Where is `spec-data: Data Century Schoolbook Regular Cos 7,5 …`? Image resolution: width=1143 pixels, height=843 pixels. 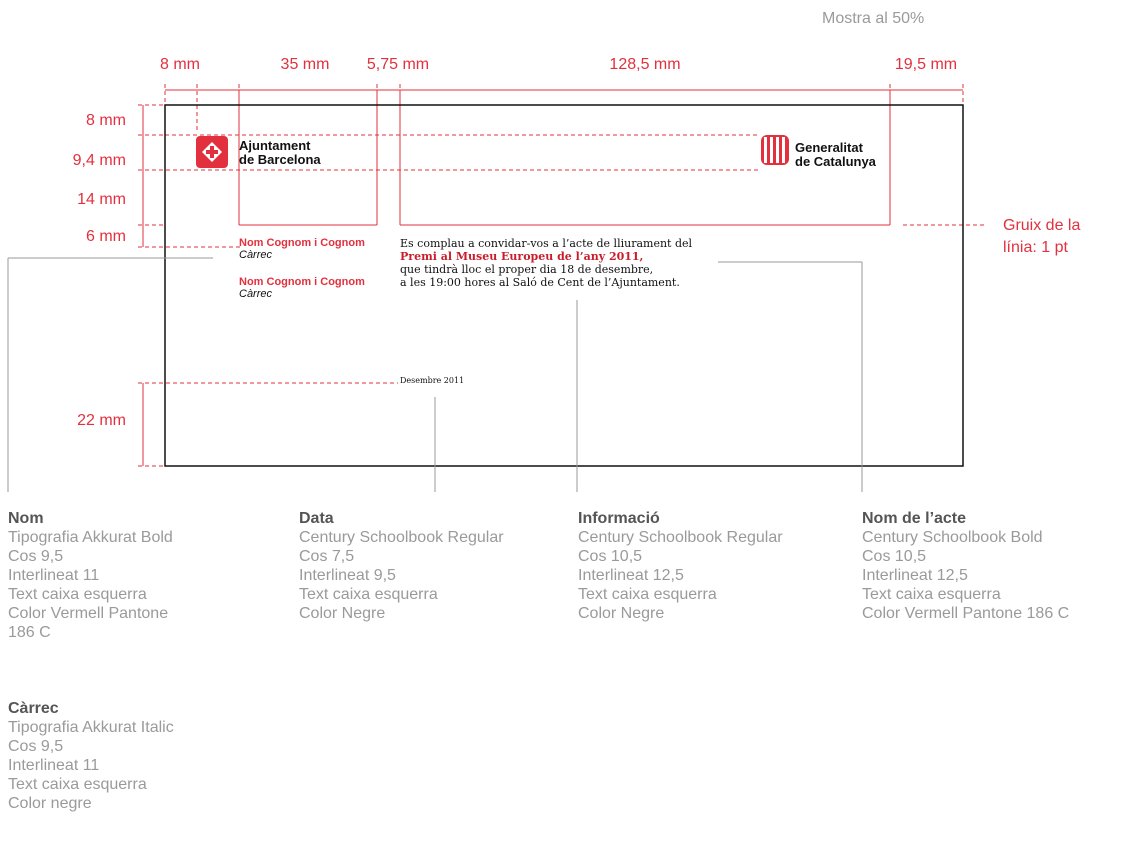 spec-data: Data Century Schoolbook Regular Cos 7,5 … is located at coordinates (401, 566).